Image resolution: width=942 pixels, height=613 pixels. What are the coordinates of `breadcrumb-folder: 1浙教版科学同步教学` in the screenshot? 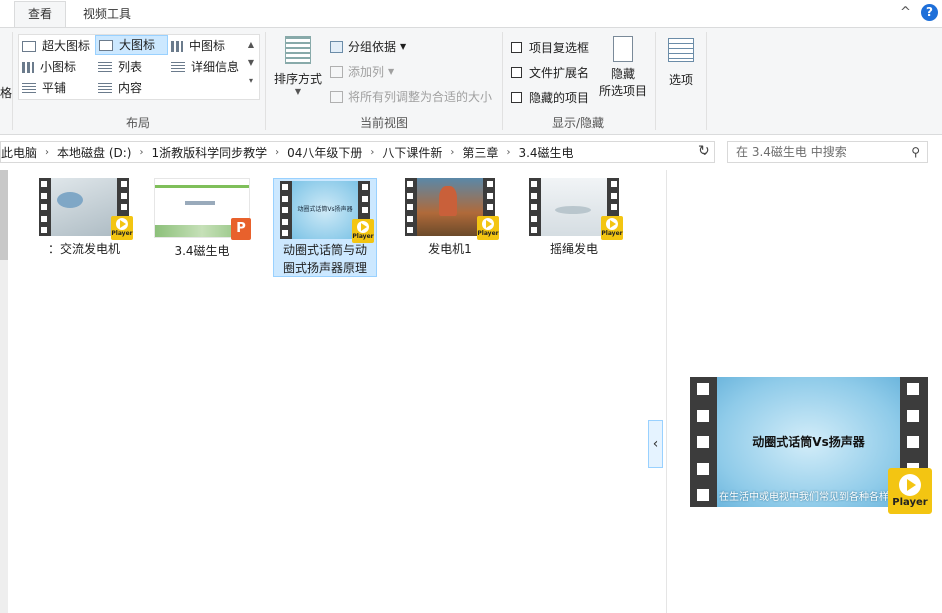 It's located at (209, 152).